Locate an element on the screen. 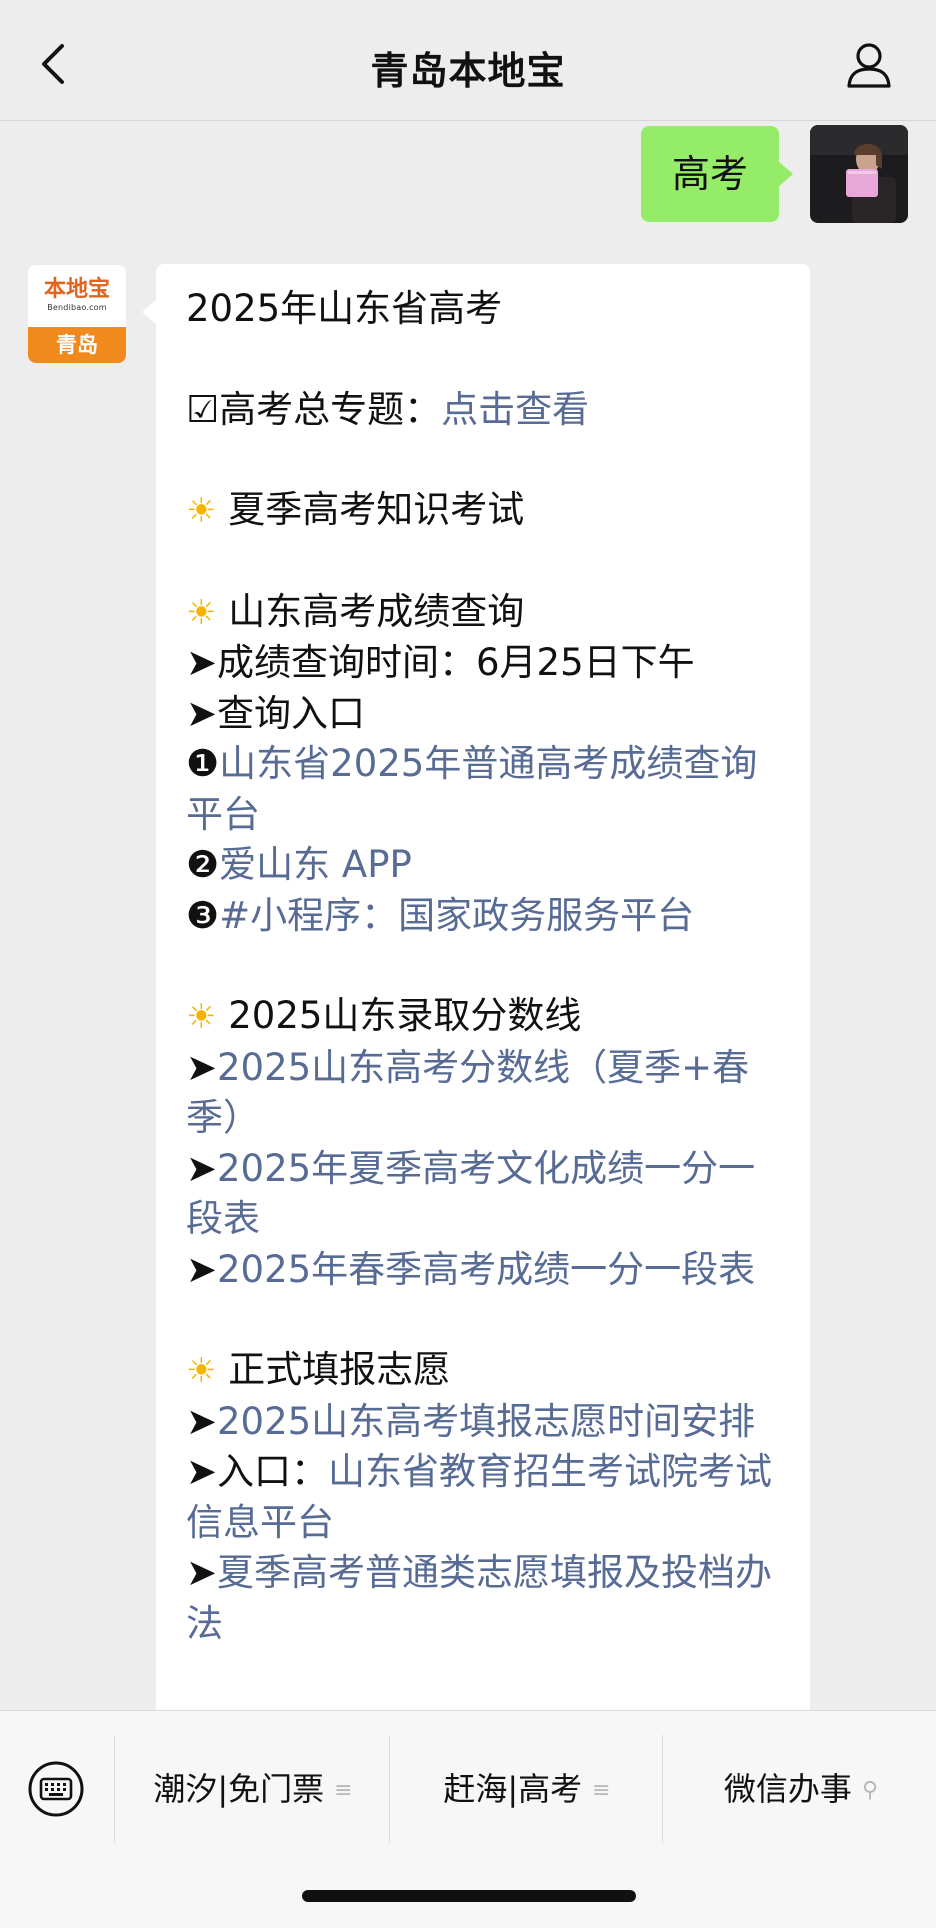  link-b-line: ➤2025年夏季高考文化成绩一分一段表 is located at coordinates (489, 1194).